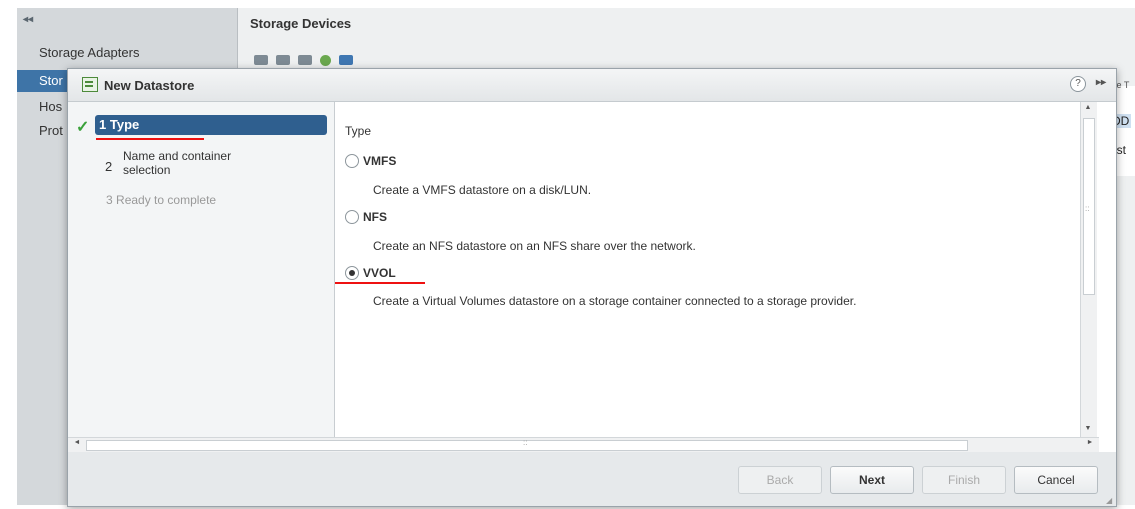 This screenshot has height=509, width=1135. I want to click on step-label-line: selection, so click(147, 170).